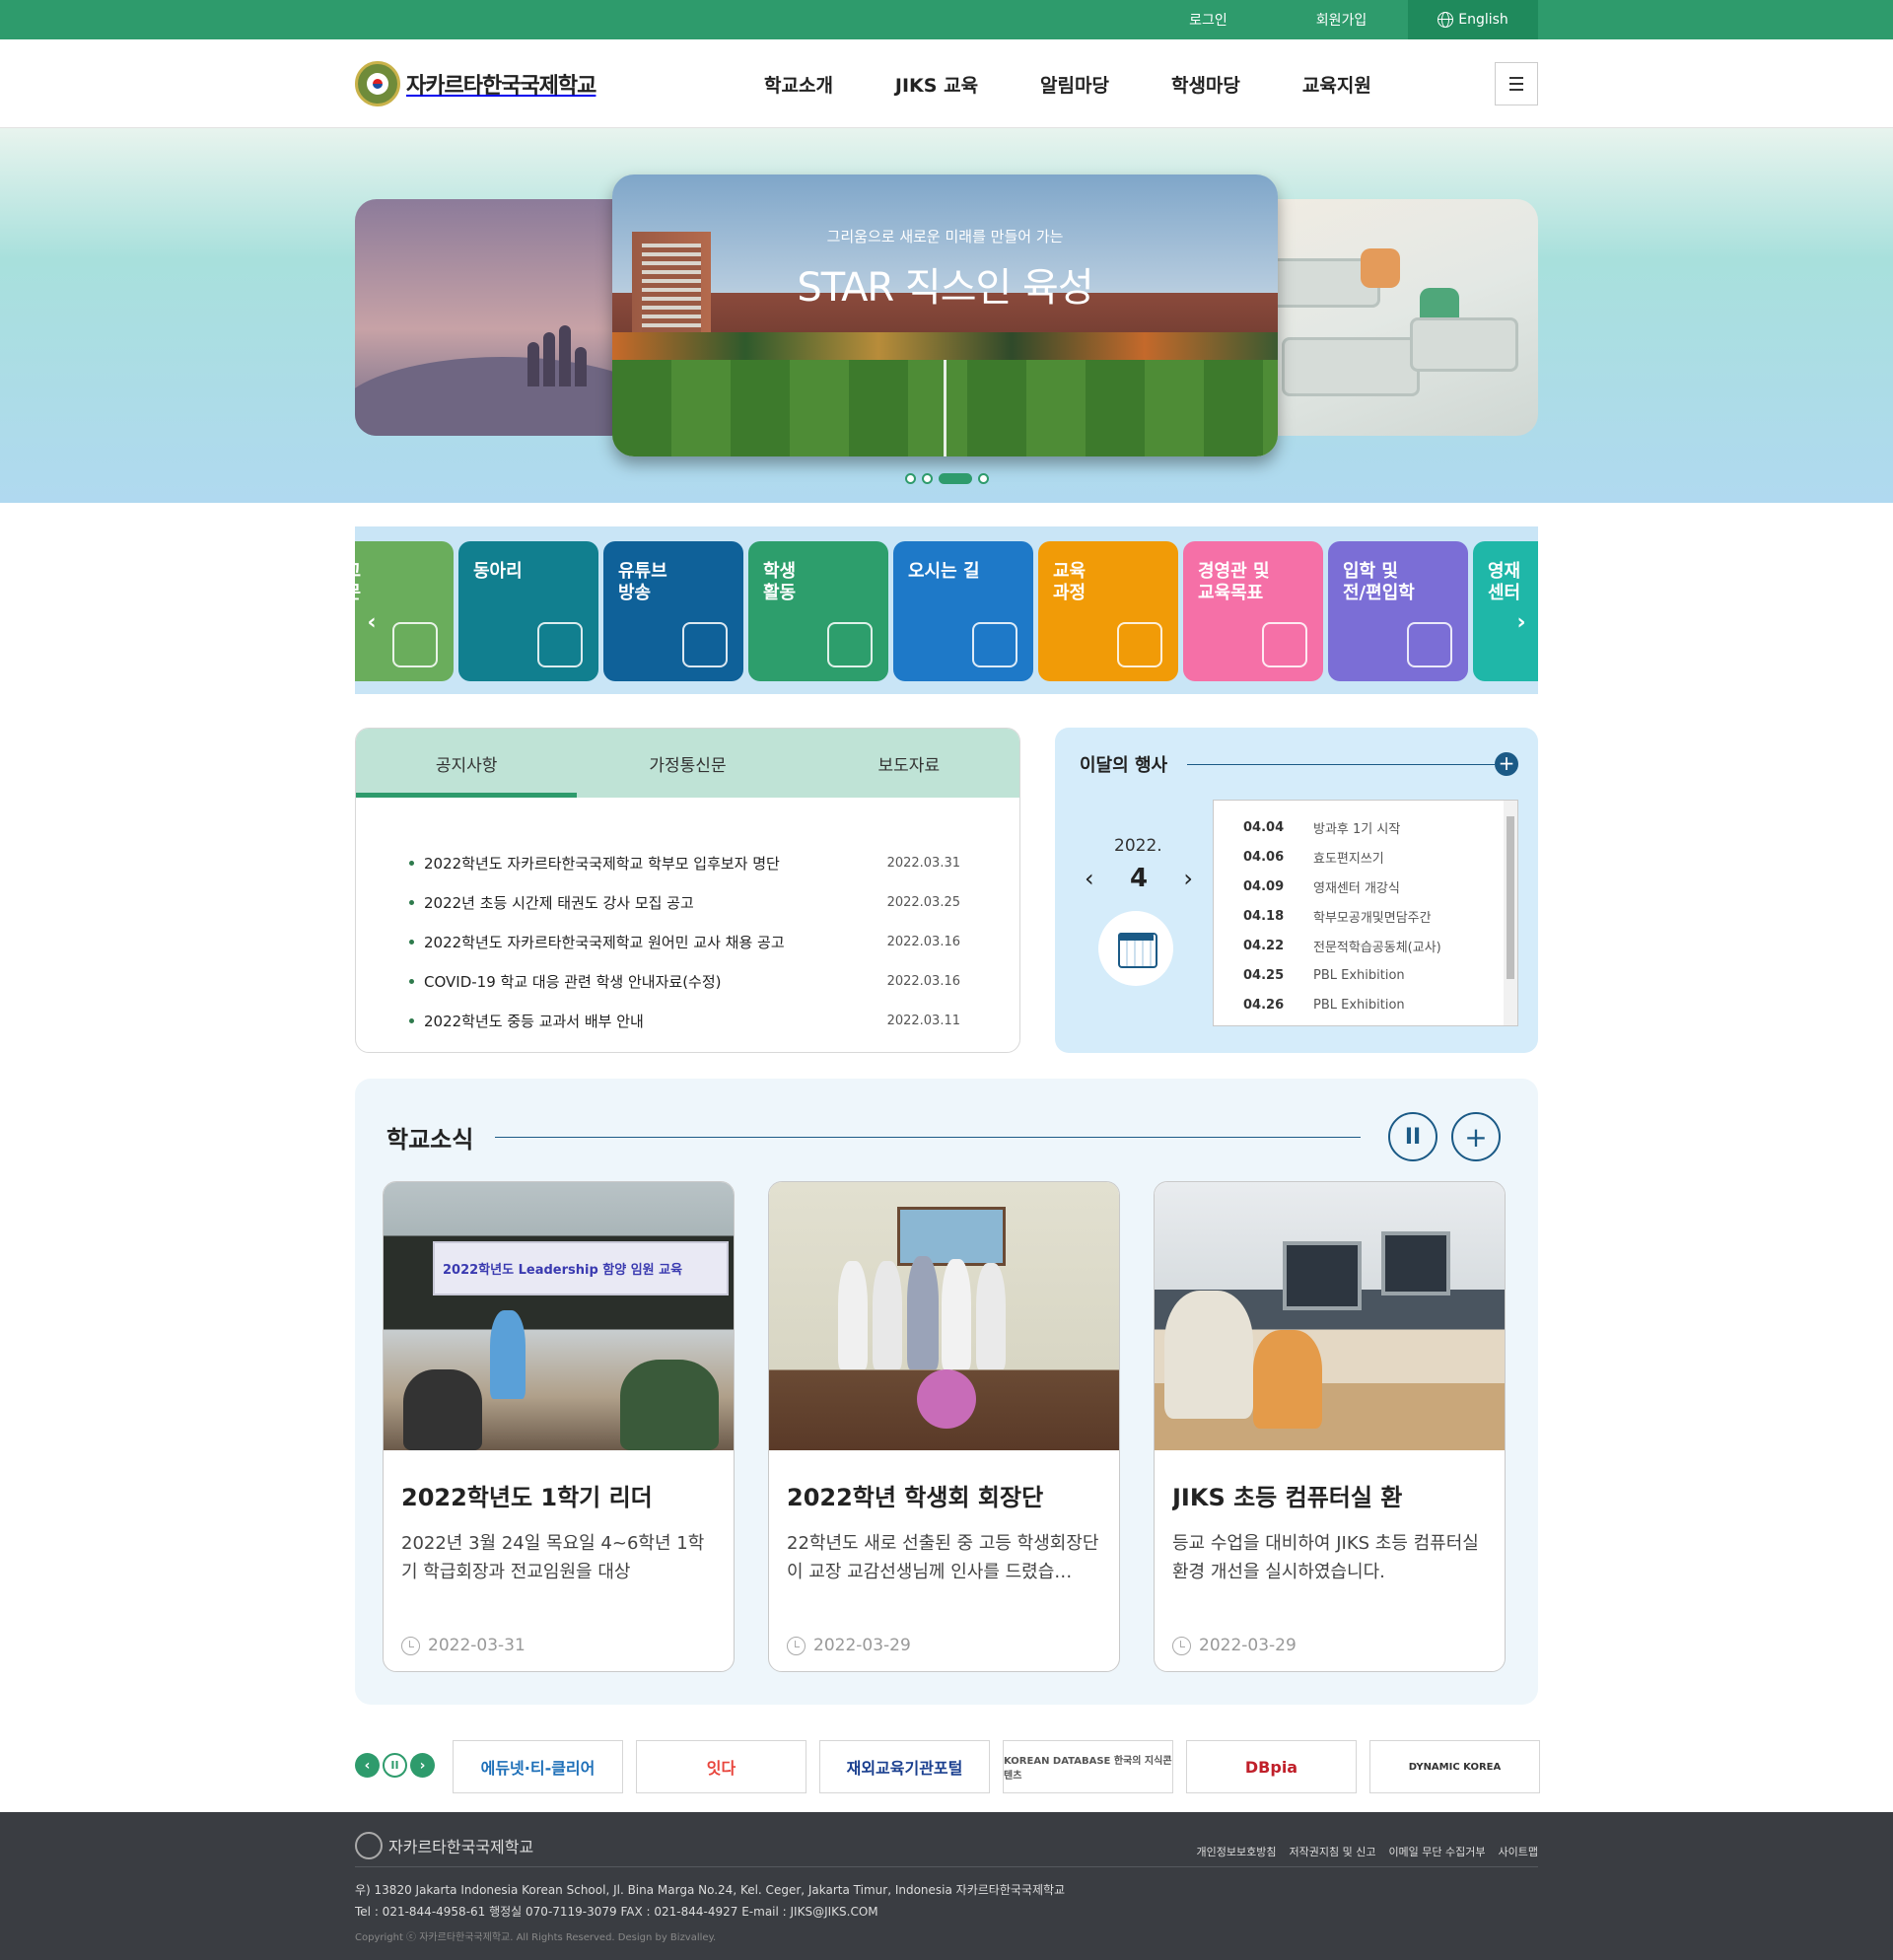  Describe the element at coordinates (1372, 918) in the screenshot. I see `event-name: 학부모공개및면담주간` at that location.